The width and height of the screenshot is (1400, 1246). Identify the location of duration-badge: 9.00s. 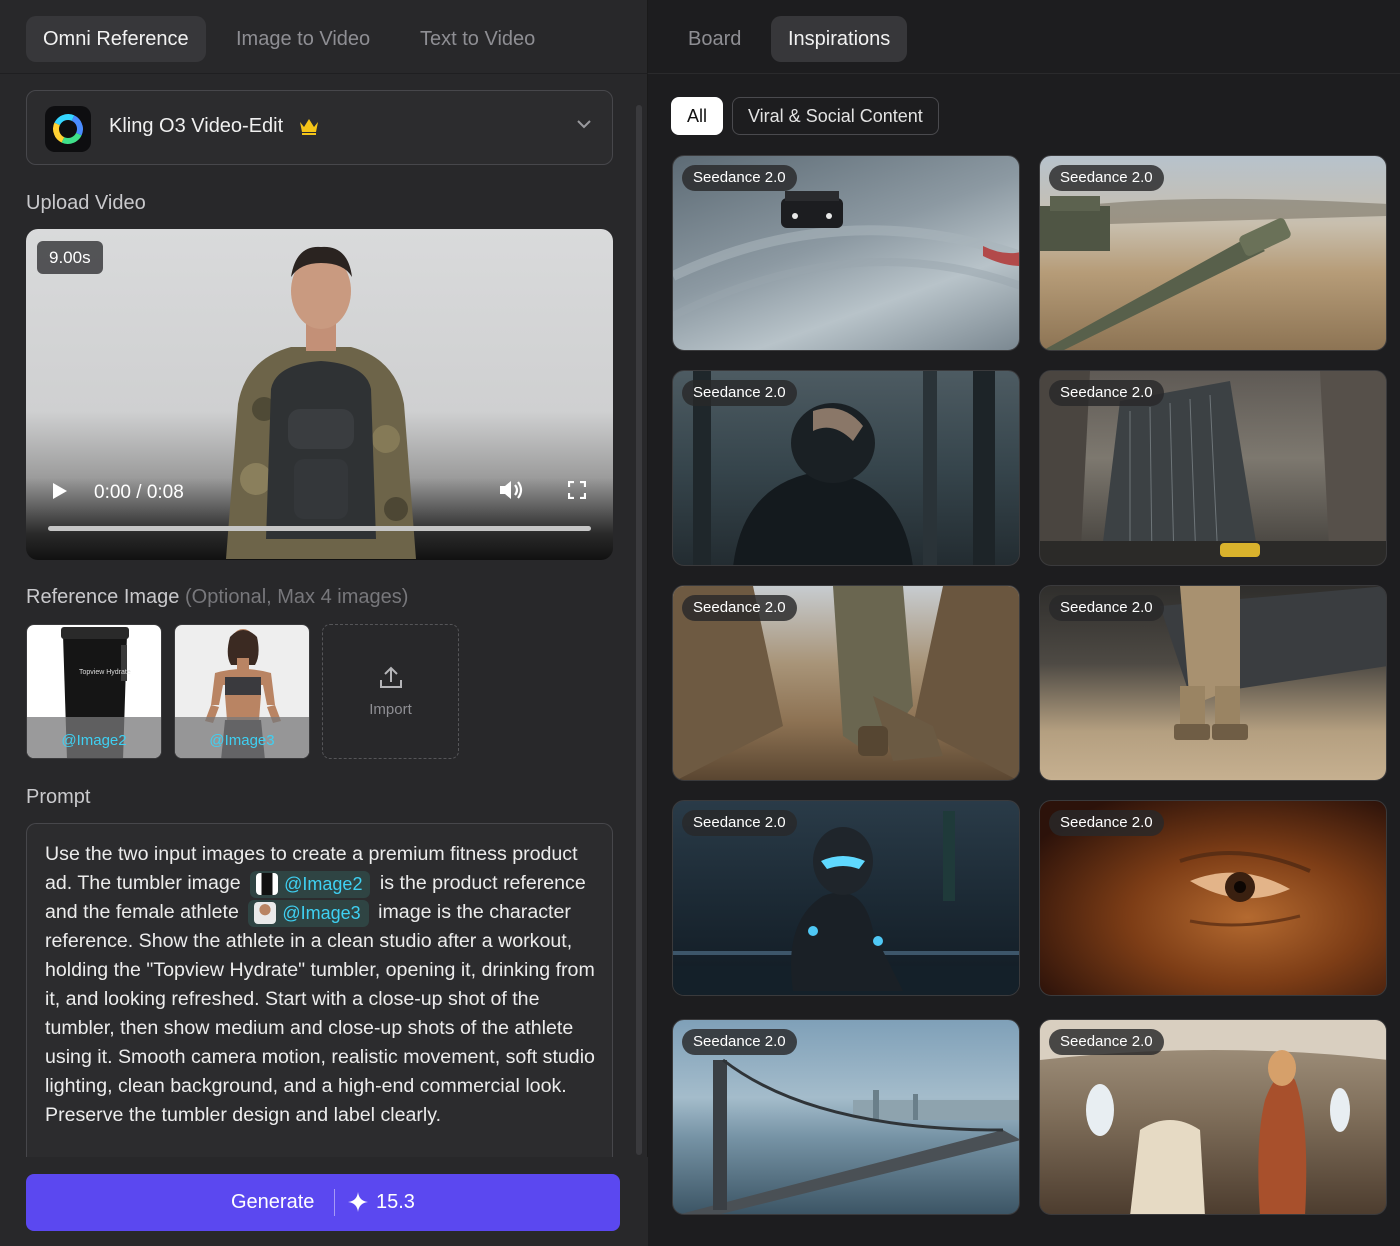
(70, 257).